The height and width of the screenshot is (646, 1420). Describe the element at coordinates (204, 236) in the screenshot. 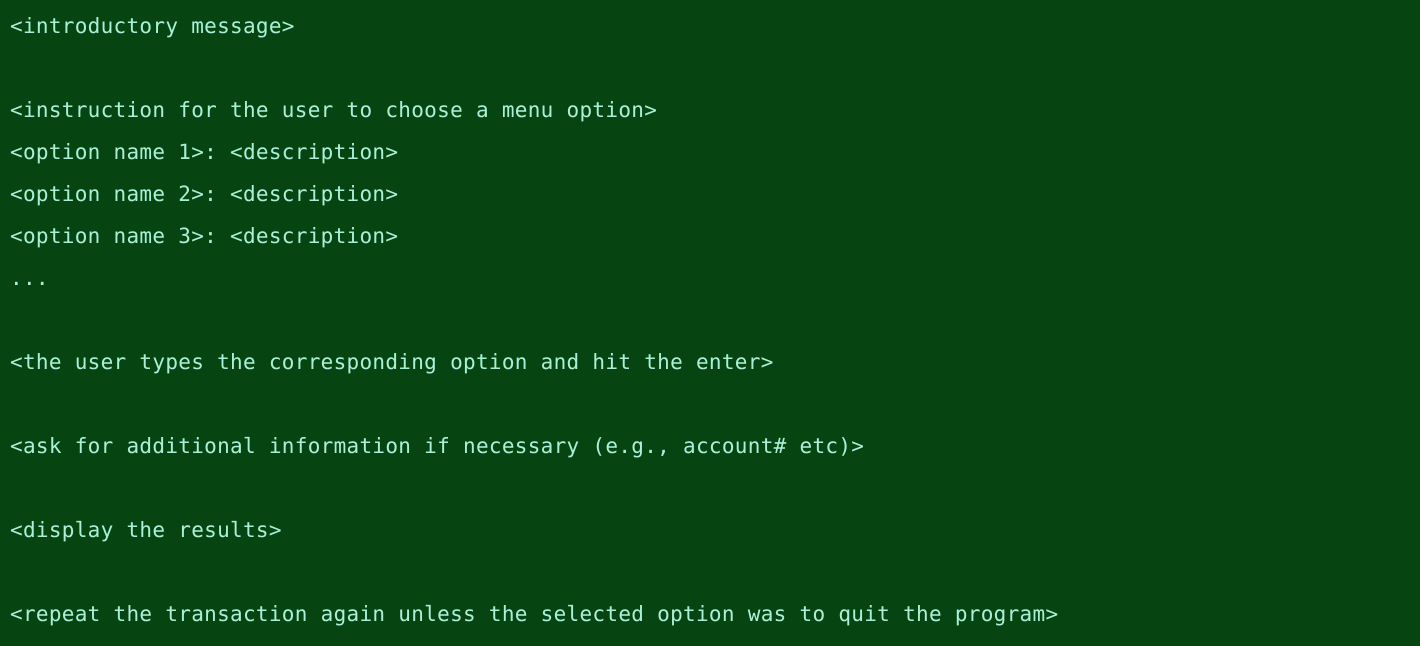

I see `terminal-line-option-3: <option name 3>: <description>` at that location.